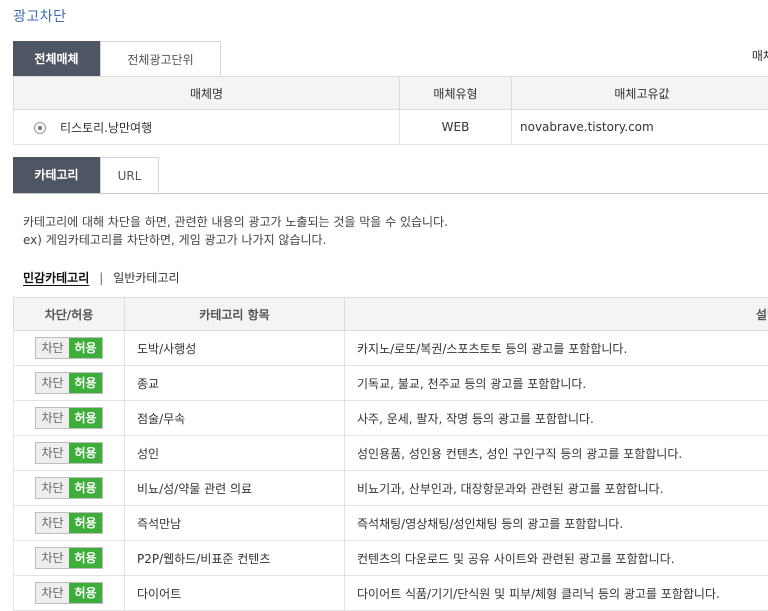 The height and width of the screenshot is (611, 768). I want to click on category-description: 기독교, 불교, 천주교 등의 광고를 포함합니다., so click(556, 383).